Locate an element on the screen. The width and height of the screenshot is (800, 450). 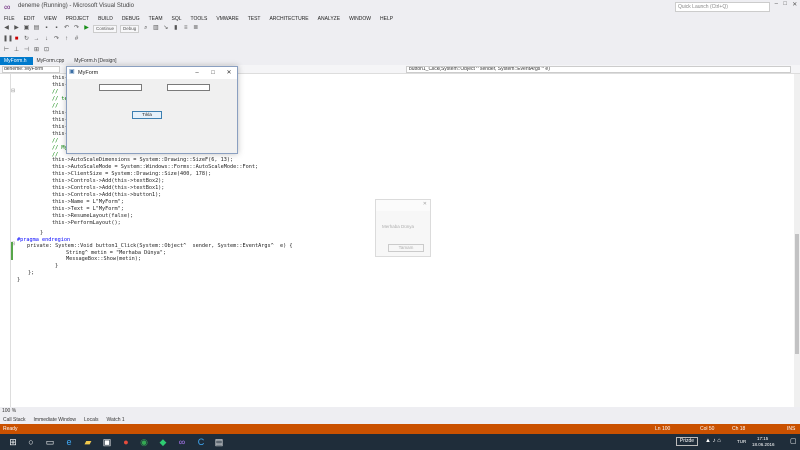
show-next-statement-icon: → is located at coordinates (36, 39).